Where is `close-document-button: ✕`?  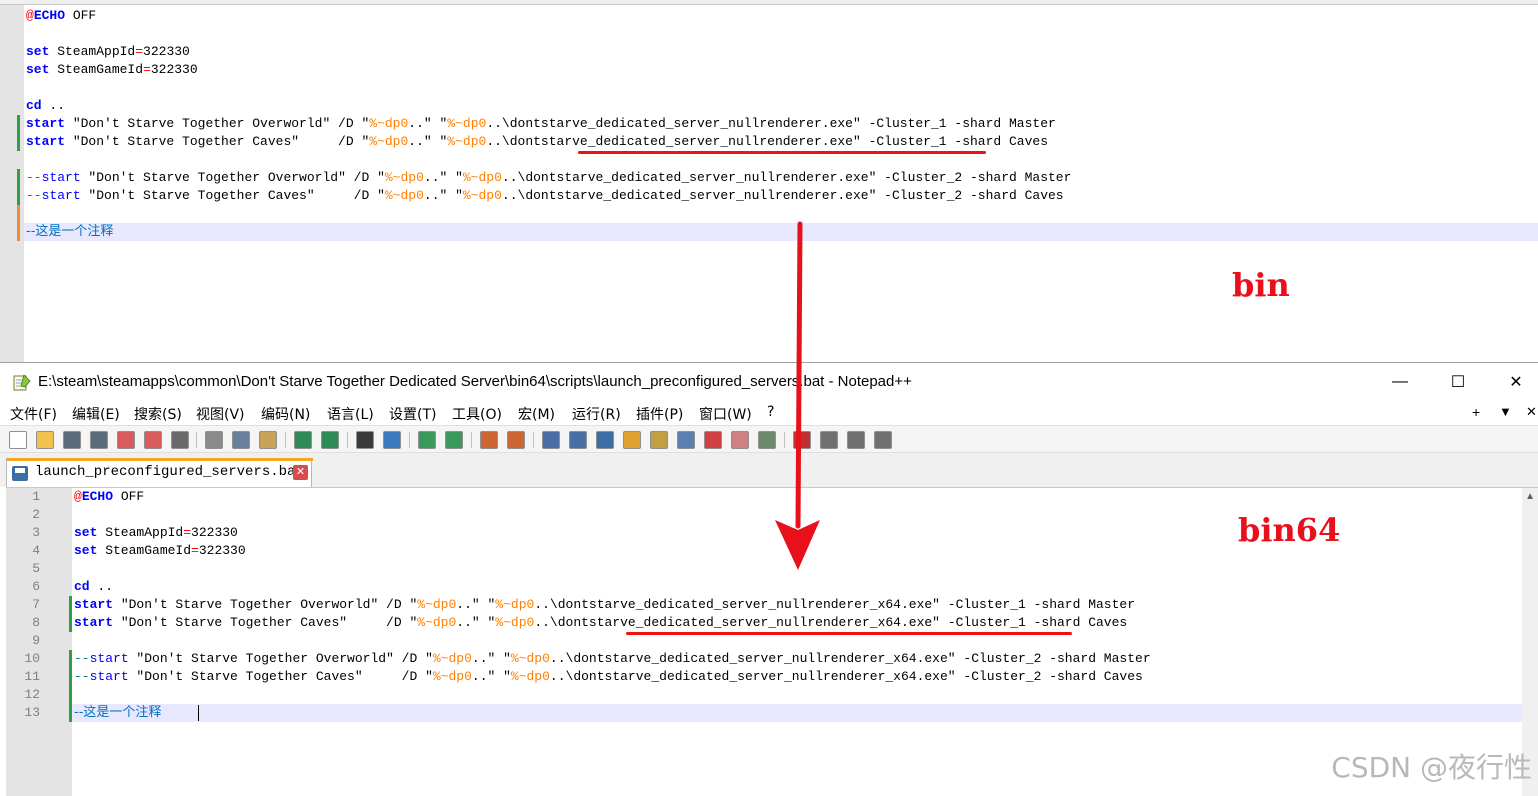
close-document-button: ✕ is located at coordinates (1531, 412).